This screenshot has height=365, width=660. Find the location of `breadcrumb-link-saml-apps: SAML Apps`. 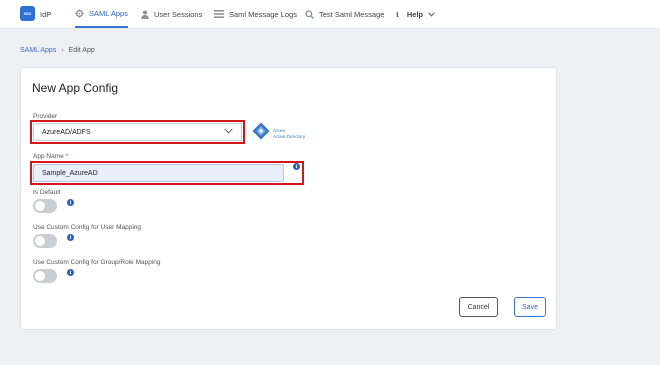

breadcrumb-link-saml-apps: SAML Apps is located at coordinates (38, 50).